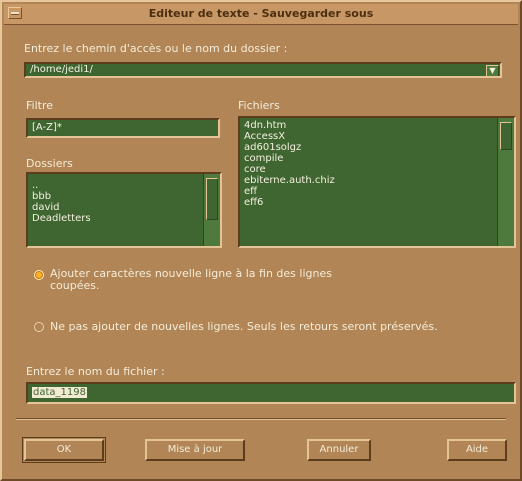 The image size is (522, 481). What do you see at coordinates (15, 13) in the screenshot?
I see `window-menu-icon` at bounding box center [15, 13].